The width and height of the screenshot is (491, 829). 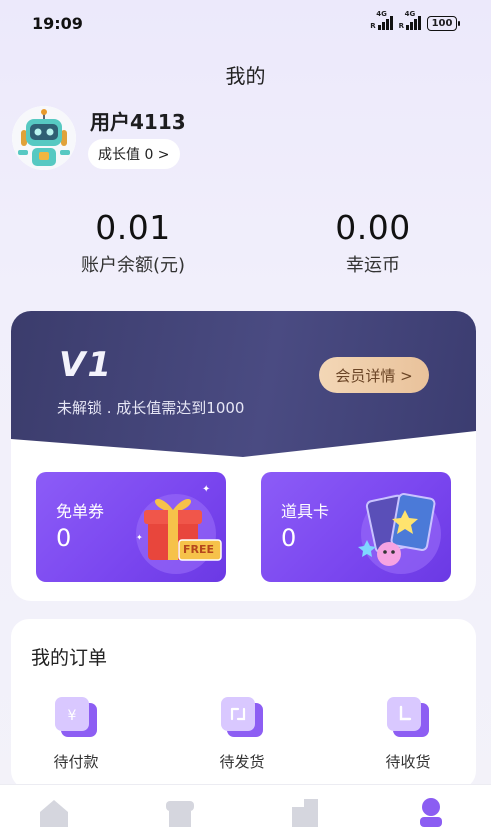 I want to click on home-icon, so click(x=54, y=813).